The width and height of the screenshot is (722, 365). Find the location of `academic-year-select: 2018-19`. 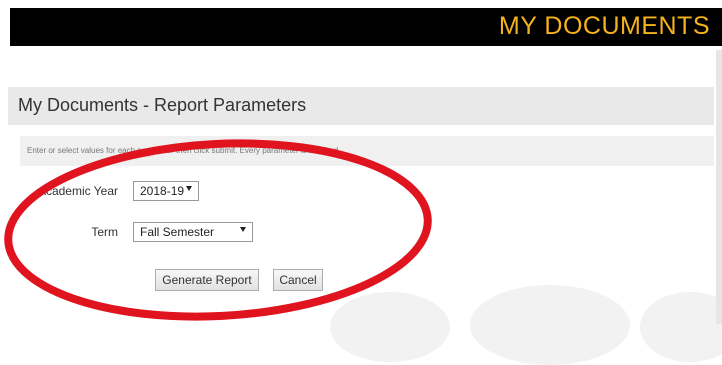

academic-year-select: 2018-19 is located at coordinates (166, 191).